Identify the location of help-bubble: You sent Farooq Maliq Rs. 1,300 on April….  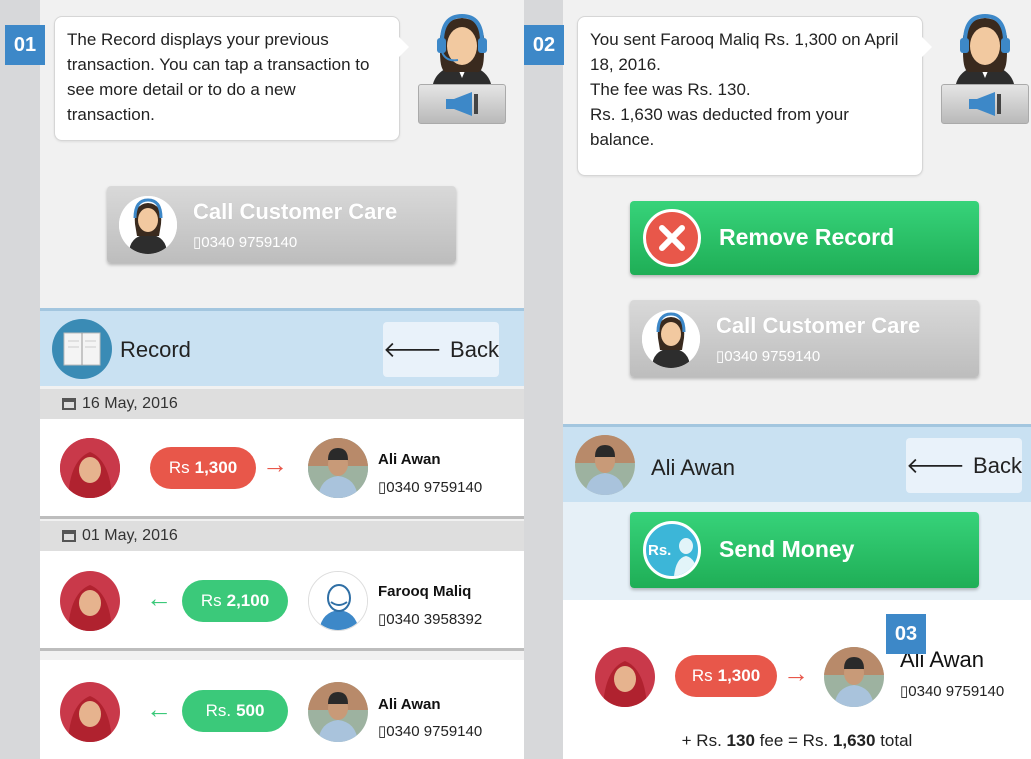
(754, 96).